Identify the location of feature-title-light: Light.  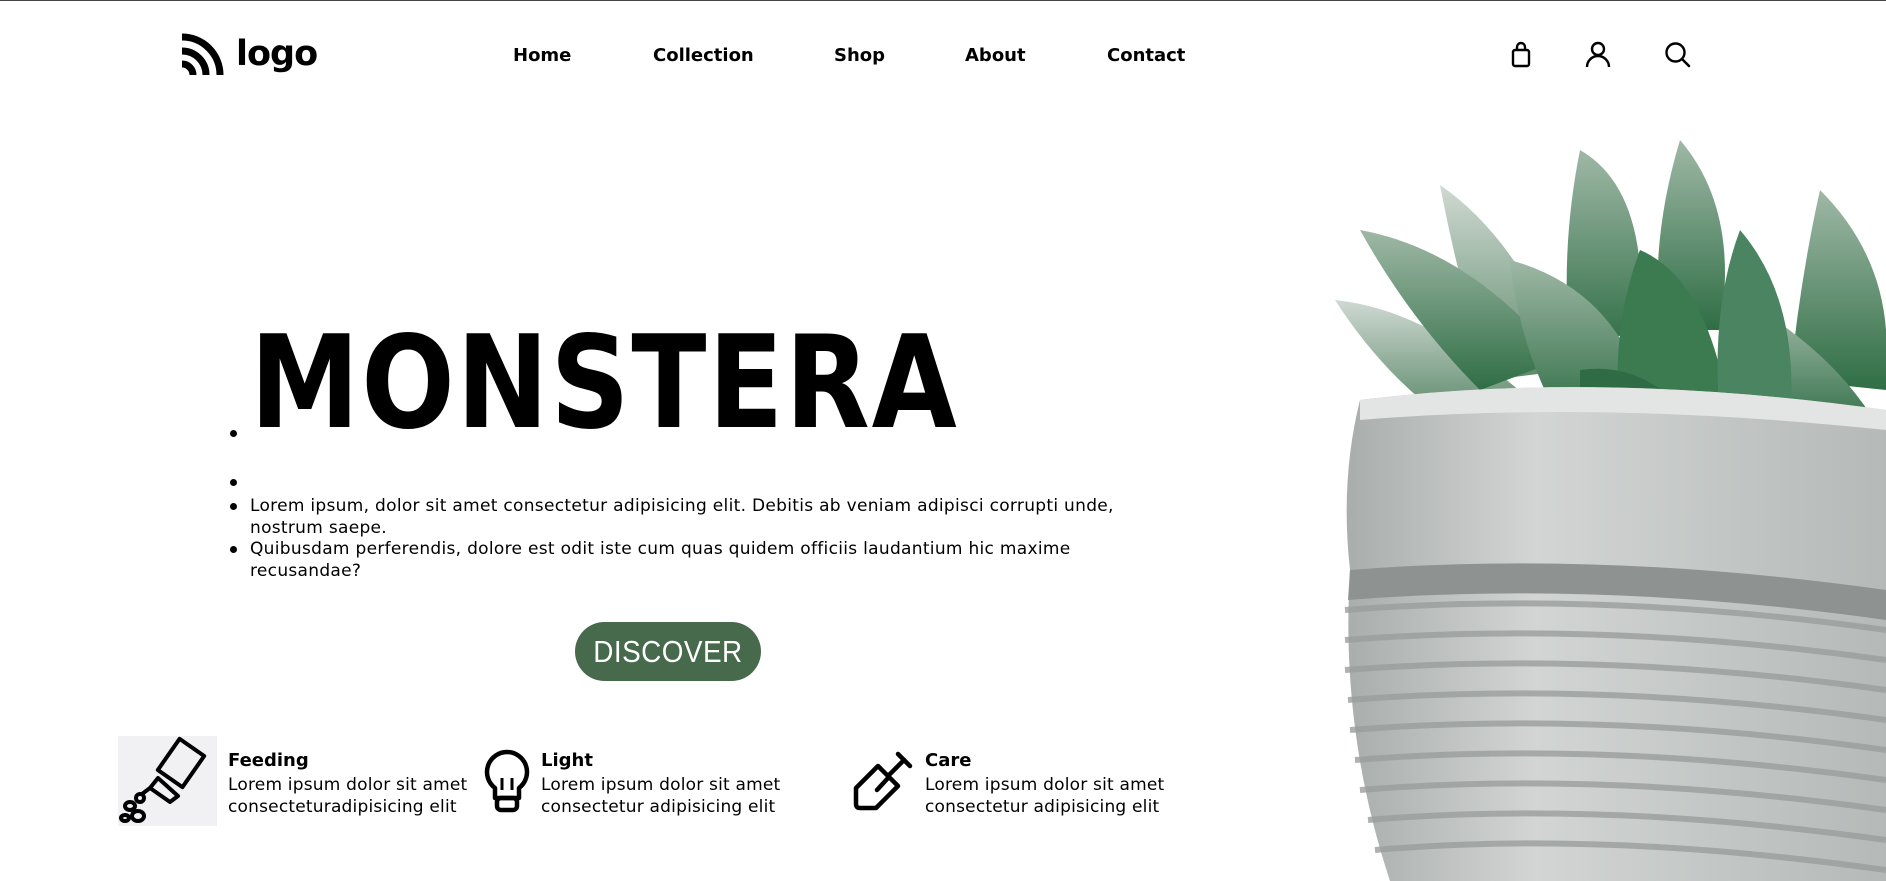
(567, 760).